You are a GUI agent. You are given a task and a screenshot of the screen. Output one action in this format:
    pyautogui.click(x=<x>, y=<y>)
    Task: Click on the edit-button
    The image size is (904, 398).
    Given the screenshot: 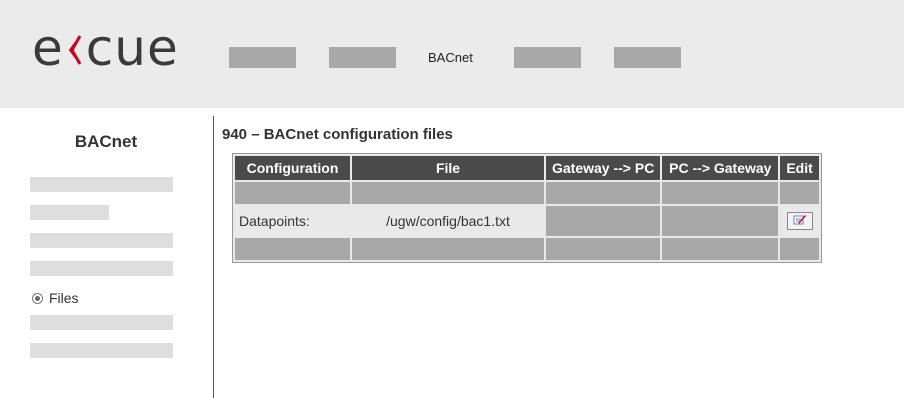 What is the action you would take?
    pyautogui.click(x=799, y=221)
    